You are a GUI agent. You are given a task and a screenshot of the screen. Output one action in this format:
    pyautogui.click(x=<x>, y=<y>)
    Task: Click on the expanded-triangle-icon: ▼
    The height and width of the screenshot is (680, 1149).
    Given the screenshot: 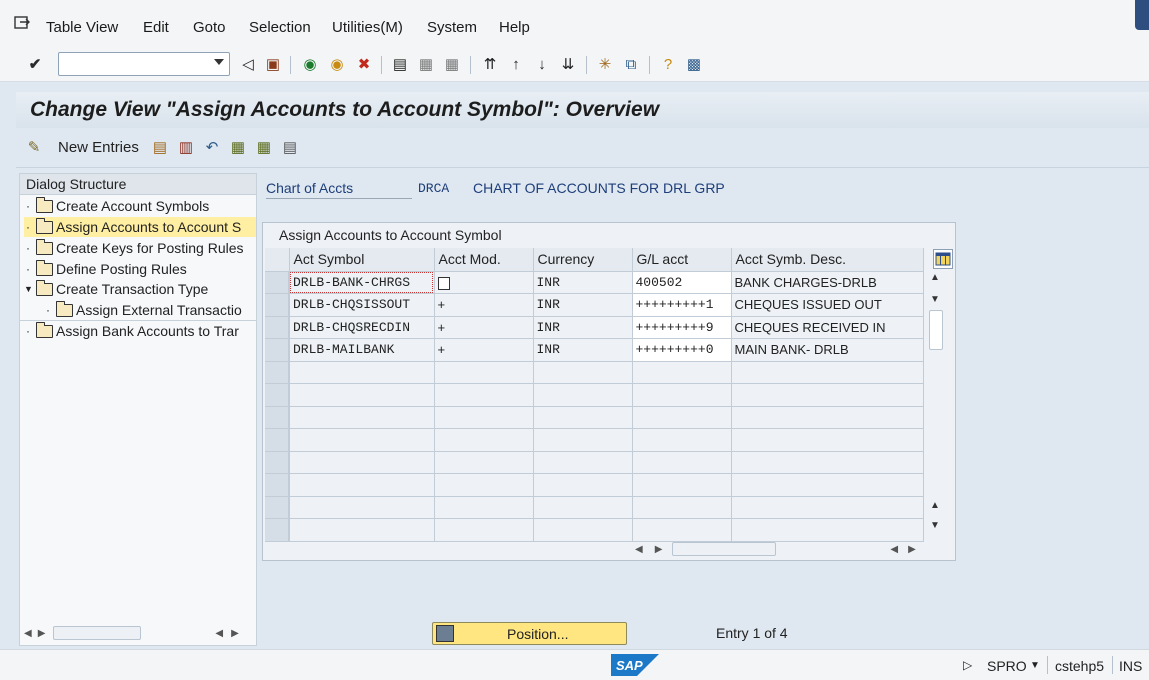 What is the action you would take?
    pyautogui.click(x=28, y=289)
    